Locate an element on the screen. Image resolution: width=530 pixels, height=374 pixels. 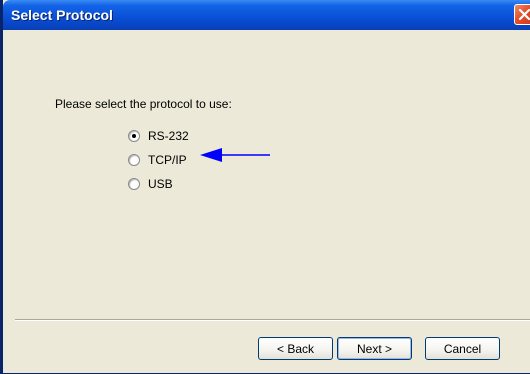
button-separator is located at coordinates (272, 320).